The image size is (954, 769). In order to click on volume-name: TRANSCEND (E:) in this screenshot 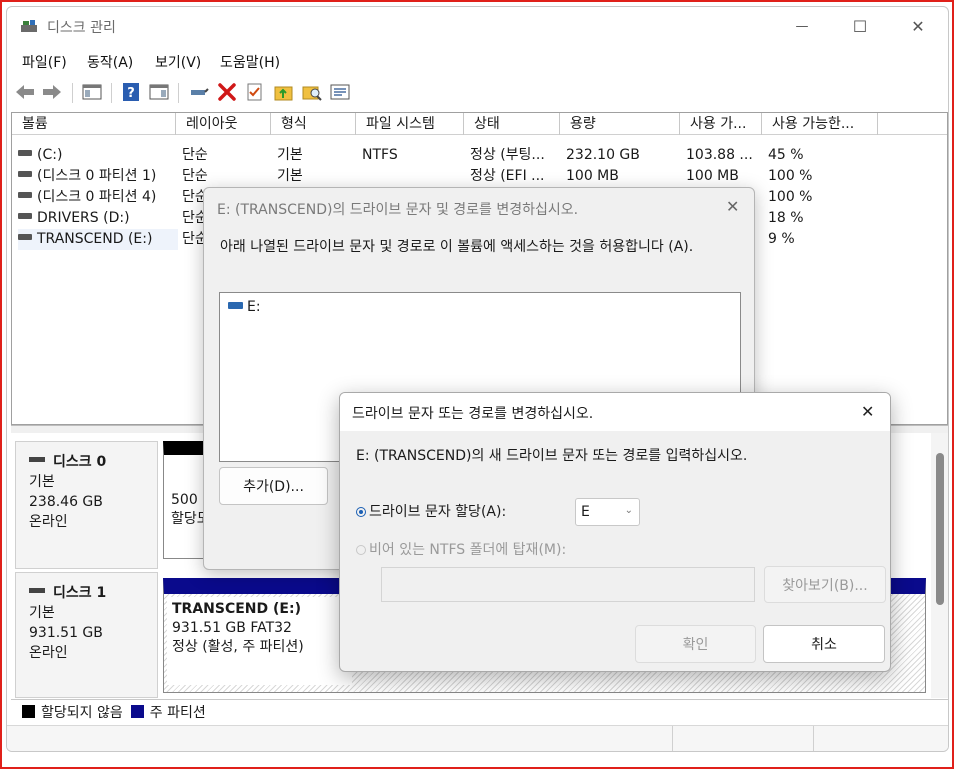, I will do `click(95, 239)`.